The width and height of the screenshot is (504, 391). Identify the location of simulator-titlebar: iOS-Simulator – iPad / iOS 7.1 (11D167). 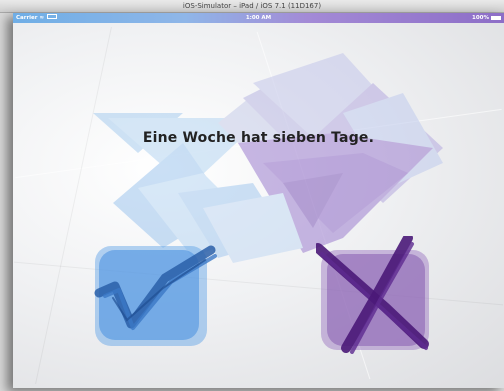
(252, 6).